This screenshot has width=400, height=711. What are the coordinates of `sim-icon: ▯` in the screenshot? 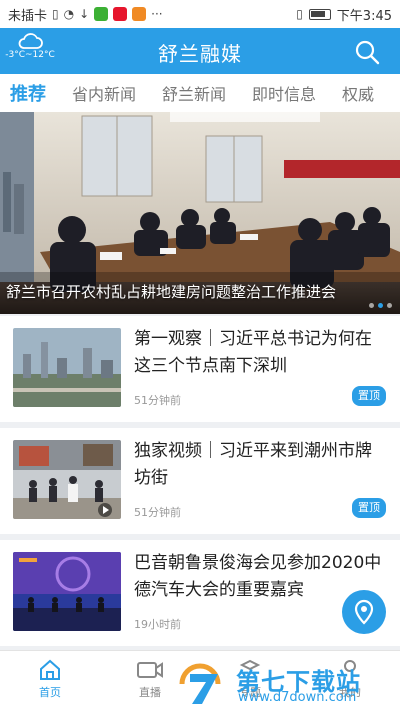 It's located at (55, 14).